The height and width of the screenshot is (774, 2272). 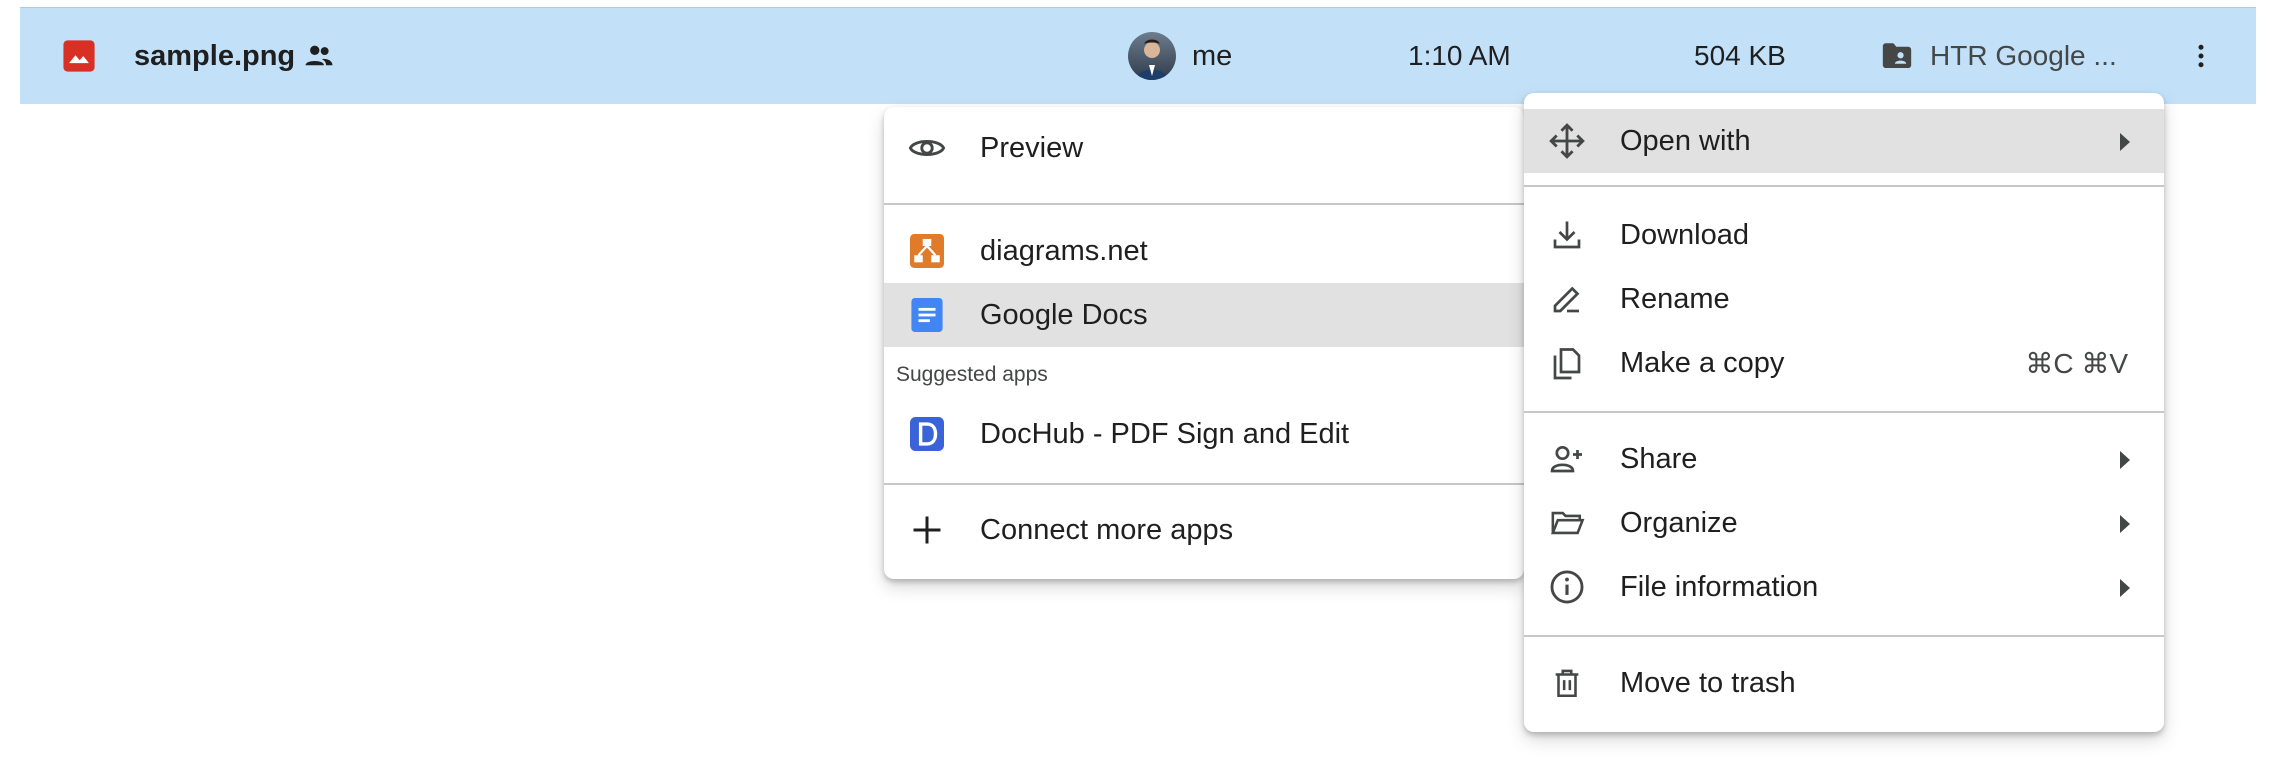 I want to click on menu-item-rename: Rename, so click(x=1844, y=299).